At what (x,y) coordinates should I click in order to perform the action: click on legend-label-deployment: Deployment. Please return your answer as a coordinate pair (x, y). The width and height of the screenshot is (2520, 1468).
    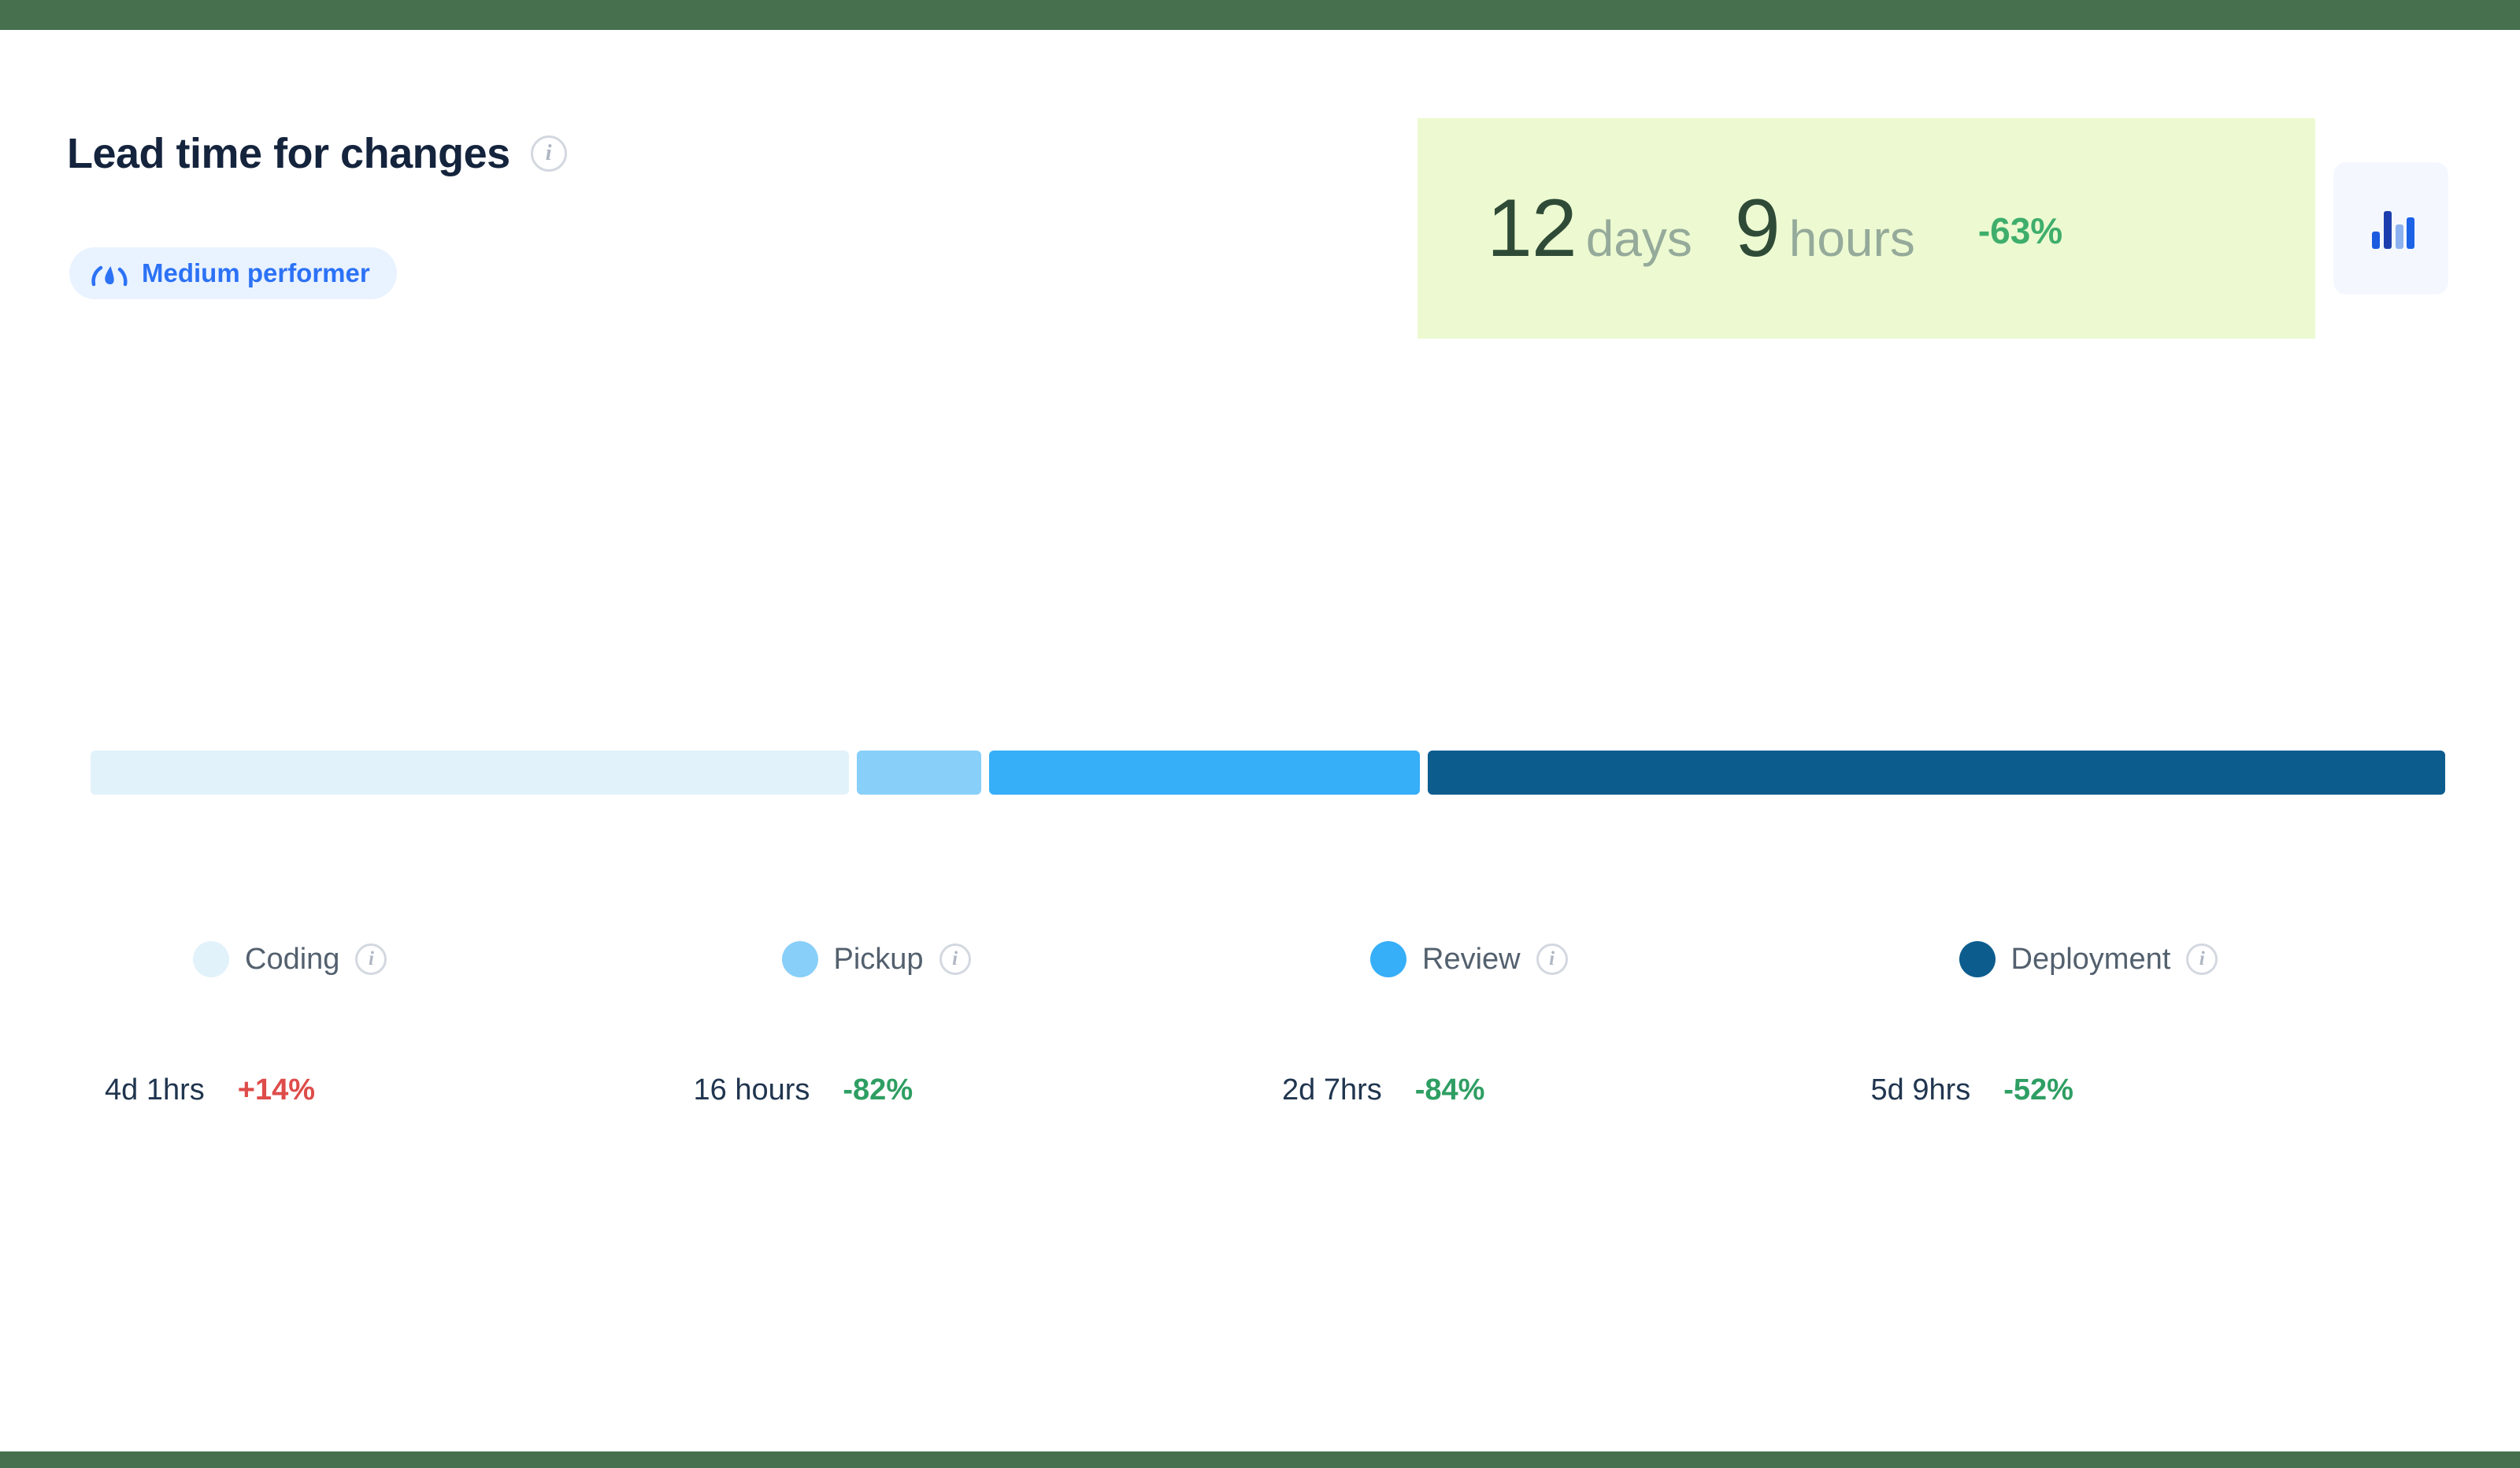
    Looking at the image, I should click on (2090, 959).